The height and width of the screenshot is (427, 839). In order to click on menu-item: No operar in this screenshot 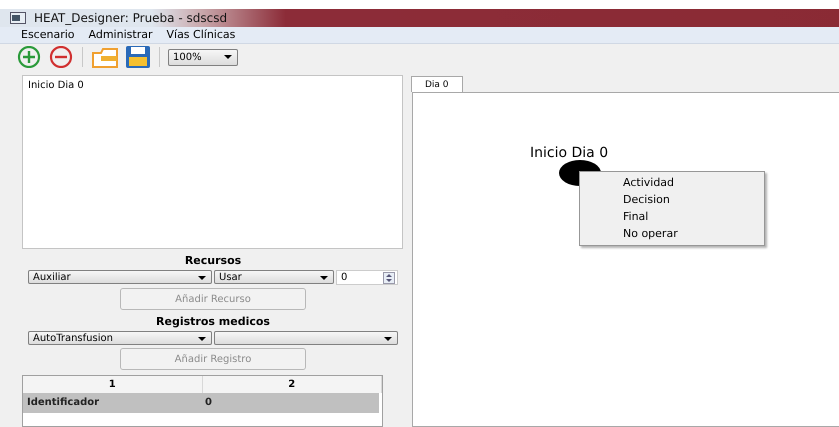, I will do `click(672, 233)`.